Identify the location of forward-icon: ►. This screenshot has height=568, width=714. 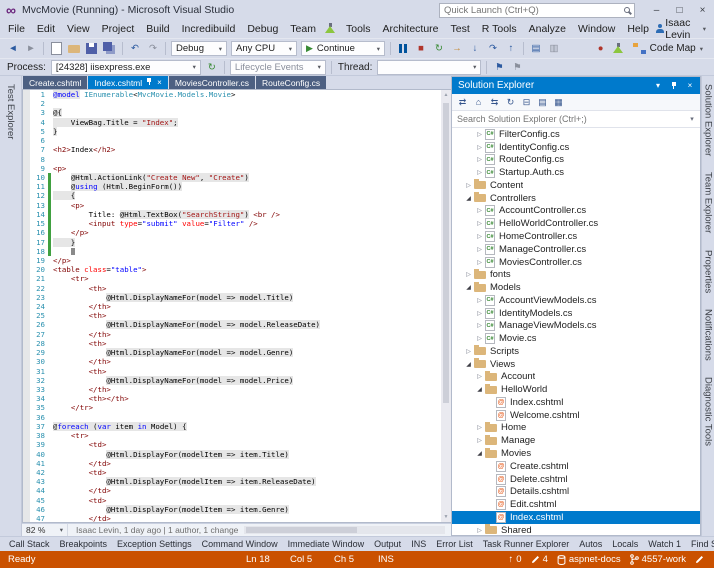
(31, 49).